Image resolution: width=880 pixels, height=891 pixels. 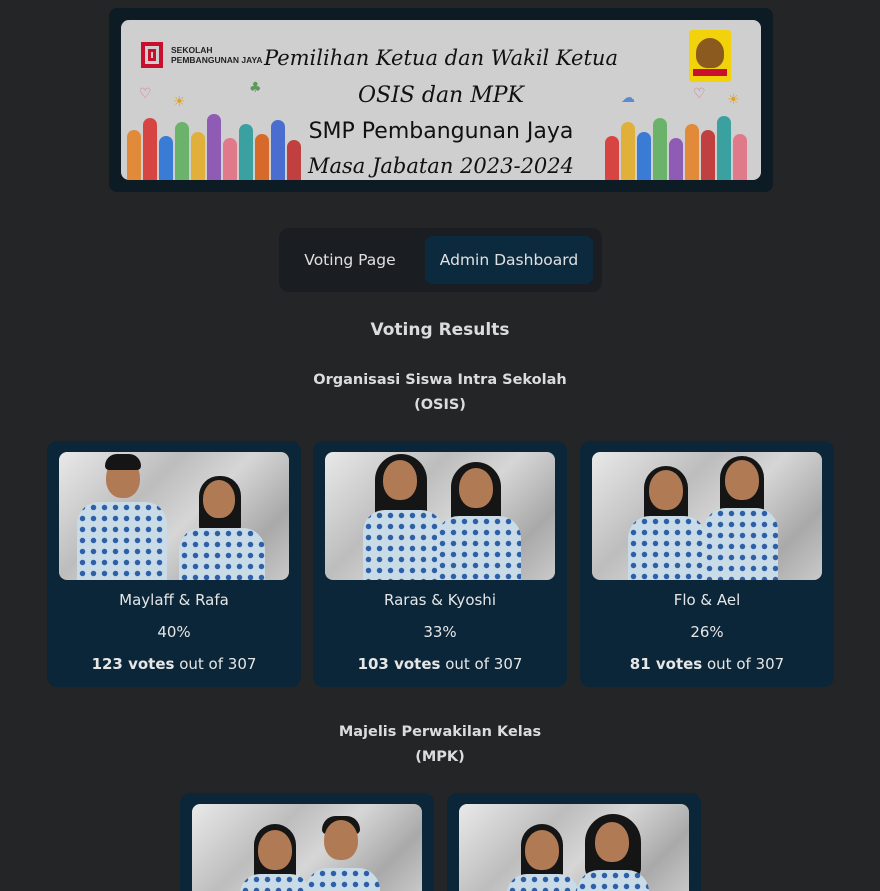 I want to click on banner-line-1: Pemilihan Ketua dan Wakil Ketua, so click(x=441, y=58).